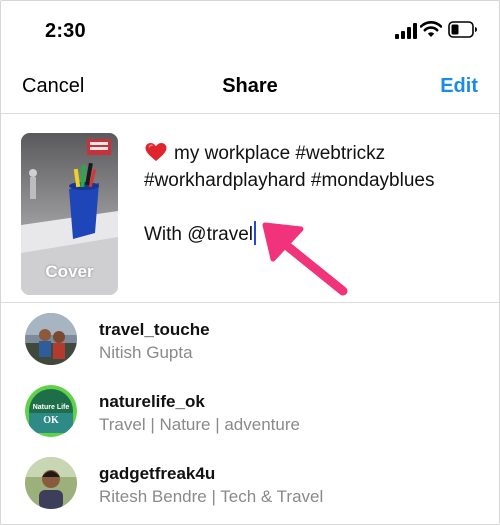 This screenshot has width=500, height=525. What do you see at coordinates (199, 424) in the screenshot?
I see `user-subtitle: Travel | Nature | adventure` at bounding box center [199, 424].